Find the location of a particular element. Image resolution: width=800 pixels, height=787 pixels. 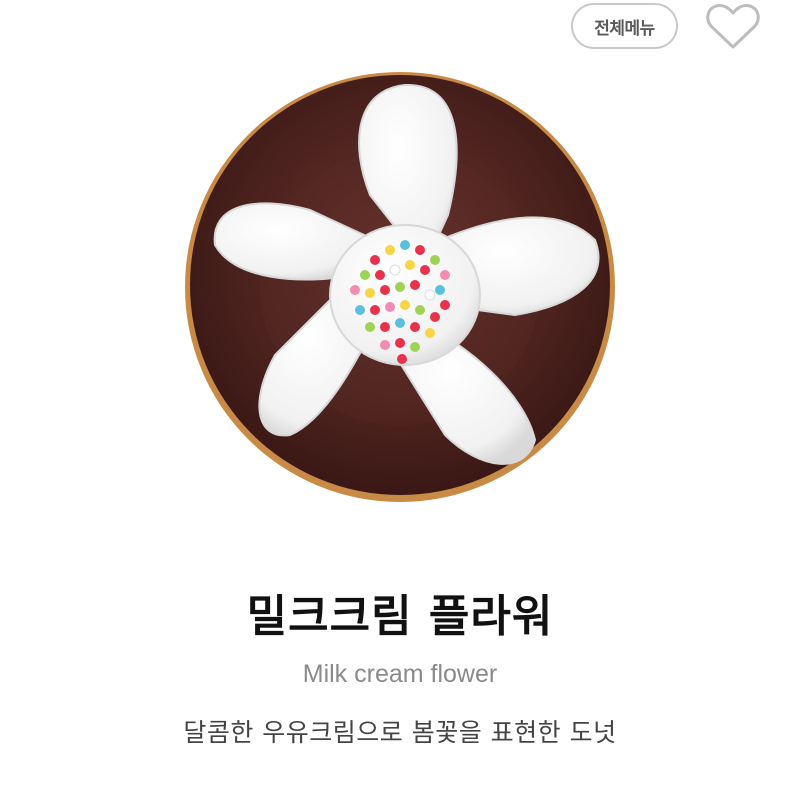

product-name-english: Milk cream flower is located at coordinates (400, 674).